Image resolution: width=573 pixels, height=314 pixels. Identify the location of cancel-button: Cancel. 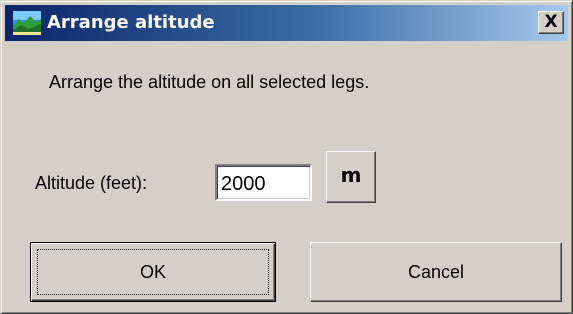
(436, 272).